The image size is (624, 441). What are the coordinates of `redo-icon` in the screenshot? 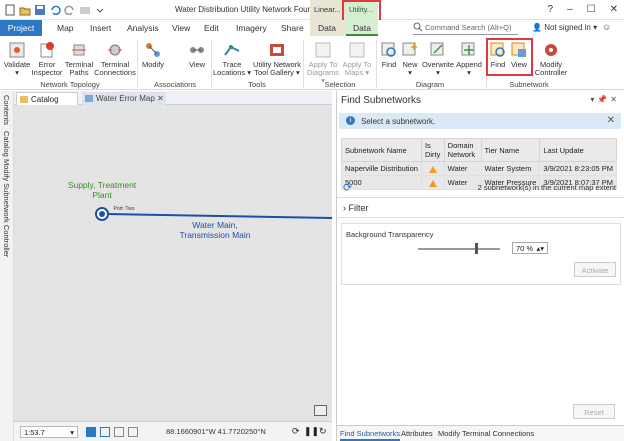 It's located at (70, 10).